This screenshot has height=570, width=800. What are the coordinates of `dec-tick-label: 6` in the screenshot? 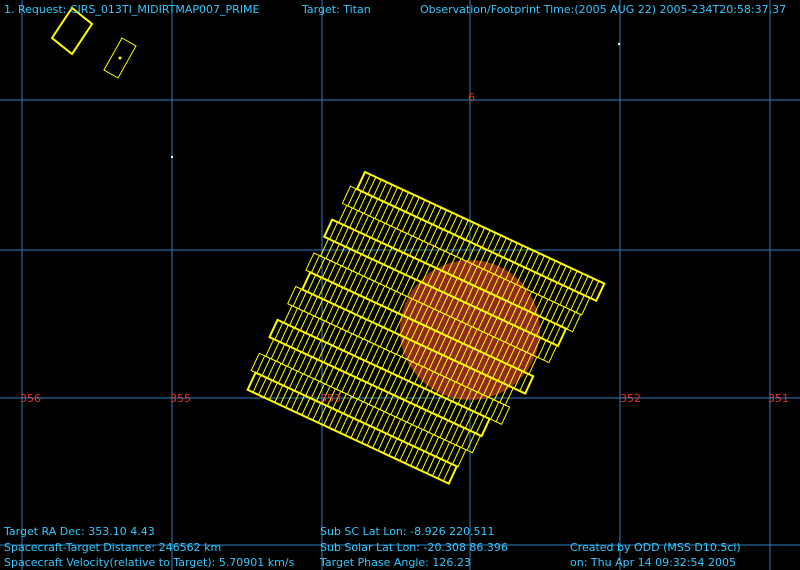 It's located at (471, 97).